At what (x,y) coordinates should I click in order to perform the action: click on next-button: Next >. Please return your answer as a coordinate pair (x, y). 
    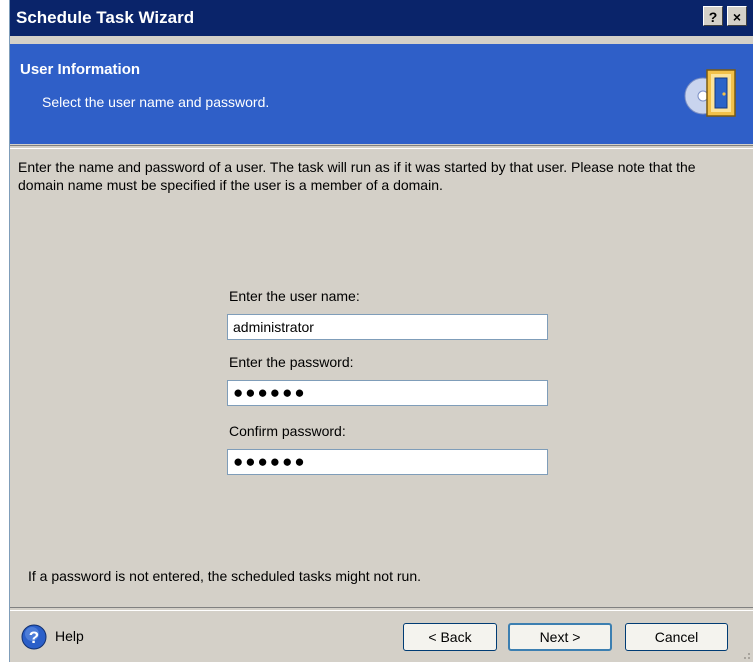
    Looking at the image, I should click on (560, 637).